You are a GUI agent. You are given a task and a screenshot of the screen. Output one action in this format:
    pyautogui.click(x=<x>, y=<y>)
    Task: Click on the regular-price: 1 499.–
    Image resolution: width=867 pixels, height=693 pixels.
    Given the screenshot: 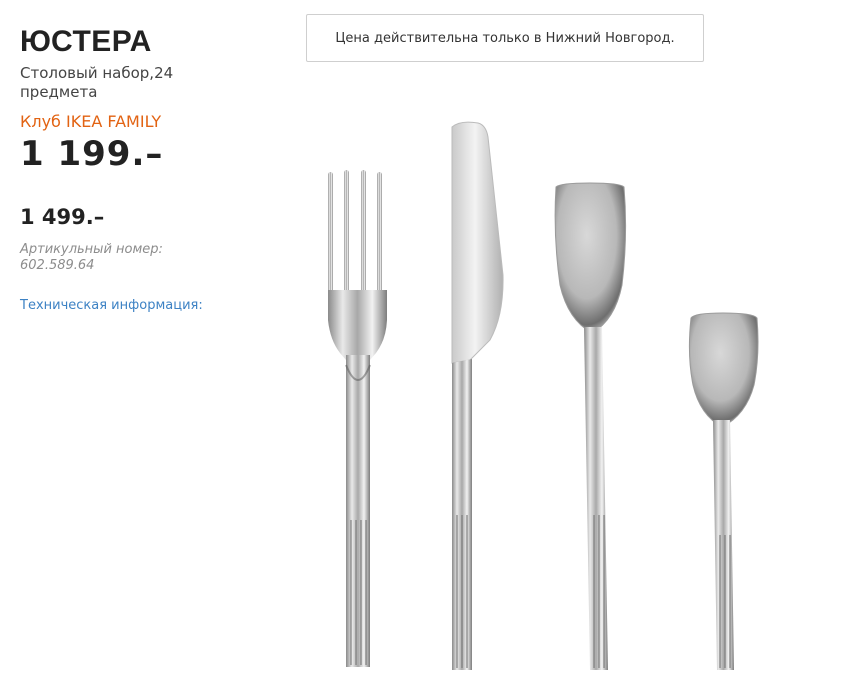 What is the action you would take?
    pyautogui.click(x=62, y=217)
    